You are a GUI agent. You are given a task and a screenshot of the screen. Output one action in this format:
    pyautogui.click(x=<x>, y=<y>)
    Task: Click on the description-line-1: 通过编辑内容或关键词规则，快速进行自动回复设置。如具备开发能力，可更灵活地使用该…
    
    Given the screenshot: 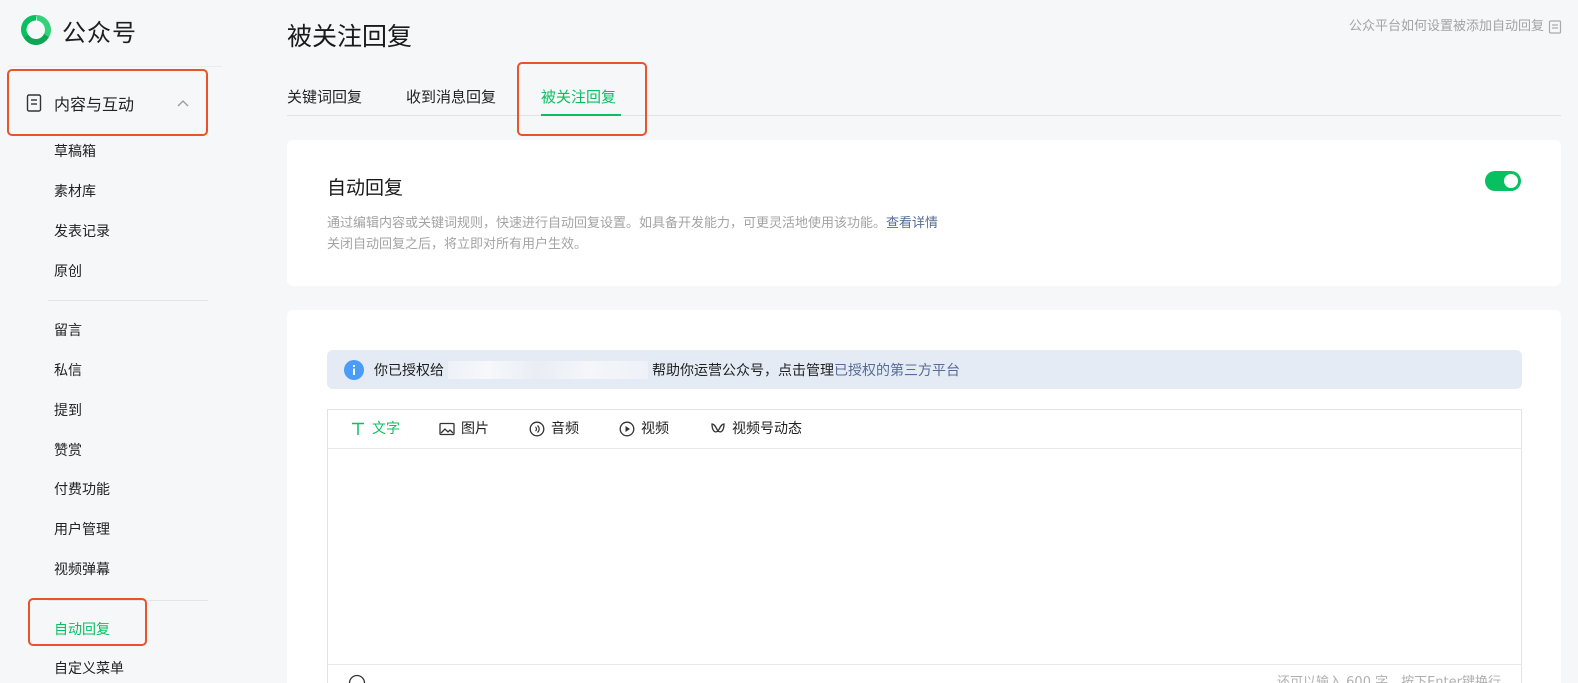 What is the action you would take?
    pyautogui.click(x=607, y=223)
    